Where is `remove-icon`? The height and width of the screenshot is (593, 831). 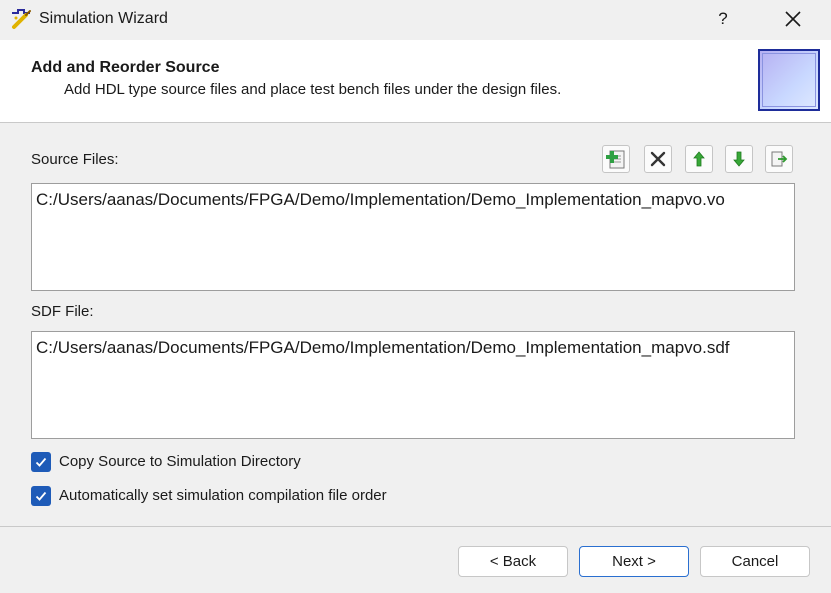 remove-icon is located at coordinates (658, 159).